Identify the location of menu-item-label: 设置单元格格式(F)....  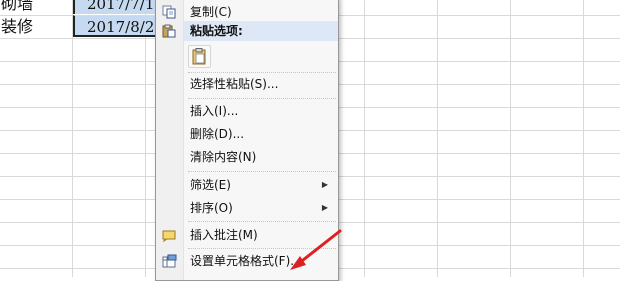
(246, 261).